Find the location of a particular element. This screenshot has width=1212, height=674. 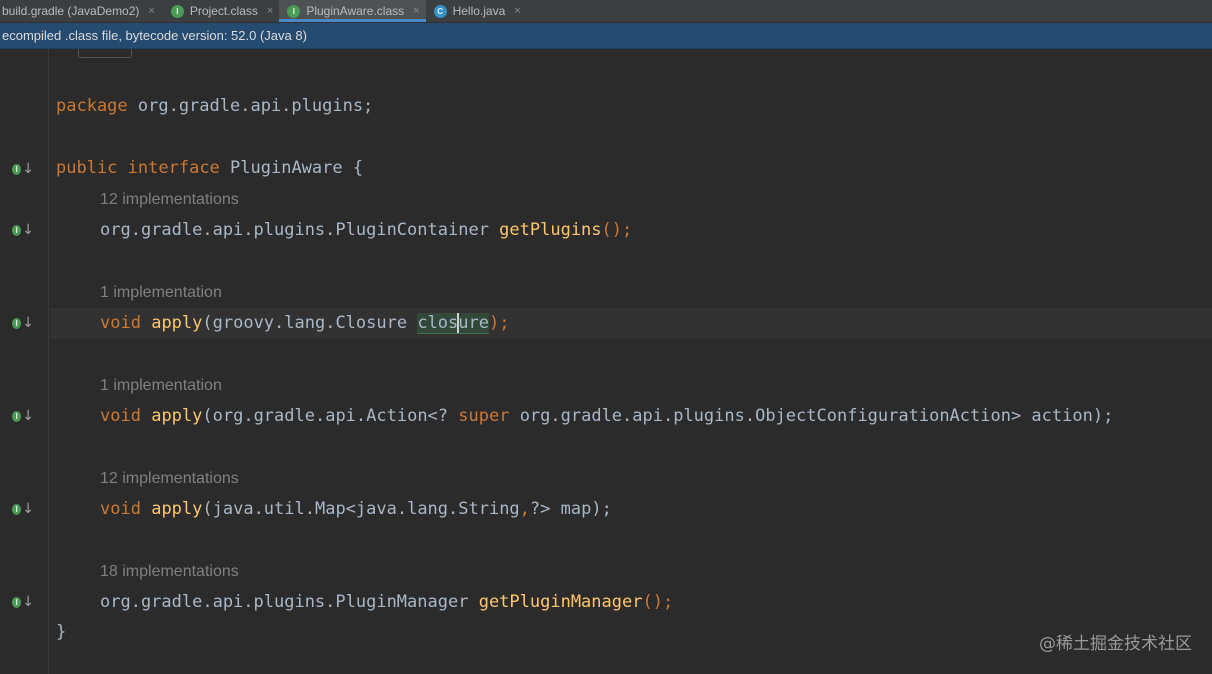

return-type: org.gradle.api.plugins.PluginContainer is located at coordinates (300, 230).